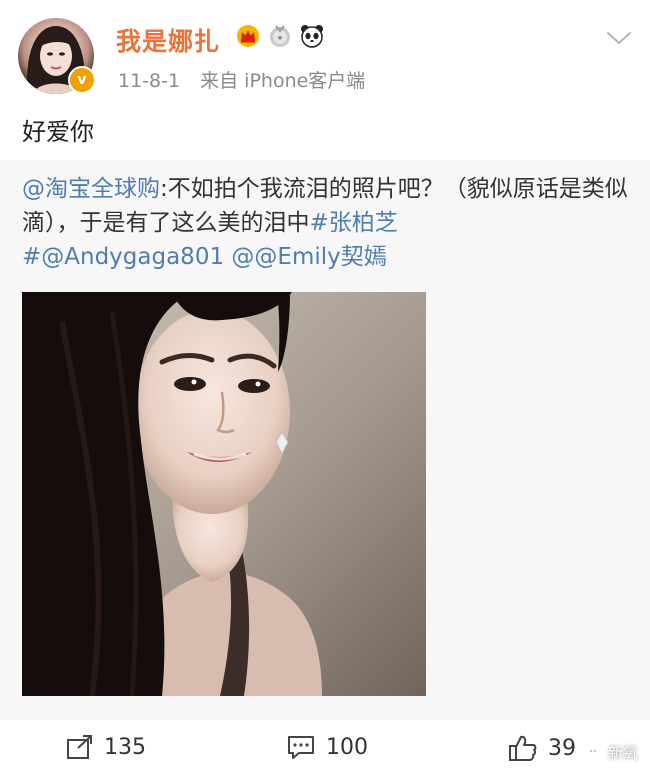 The height and width of the screenshot is (776, 650). I want to click on thumbs-up-icon, so click(523, 748).